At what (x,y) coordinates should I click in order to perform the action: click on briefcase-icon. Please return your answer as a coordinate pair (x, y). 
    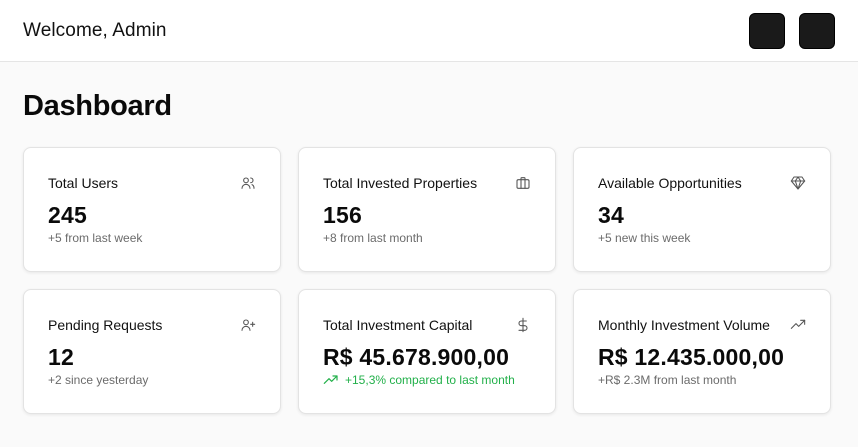
    Looking at the image, I should click on (523, 183).